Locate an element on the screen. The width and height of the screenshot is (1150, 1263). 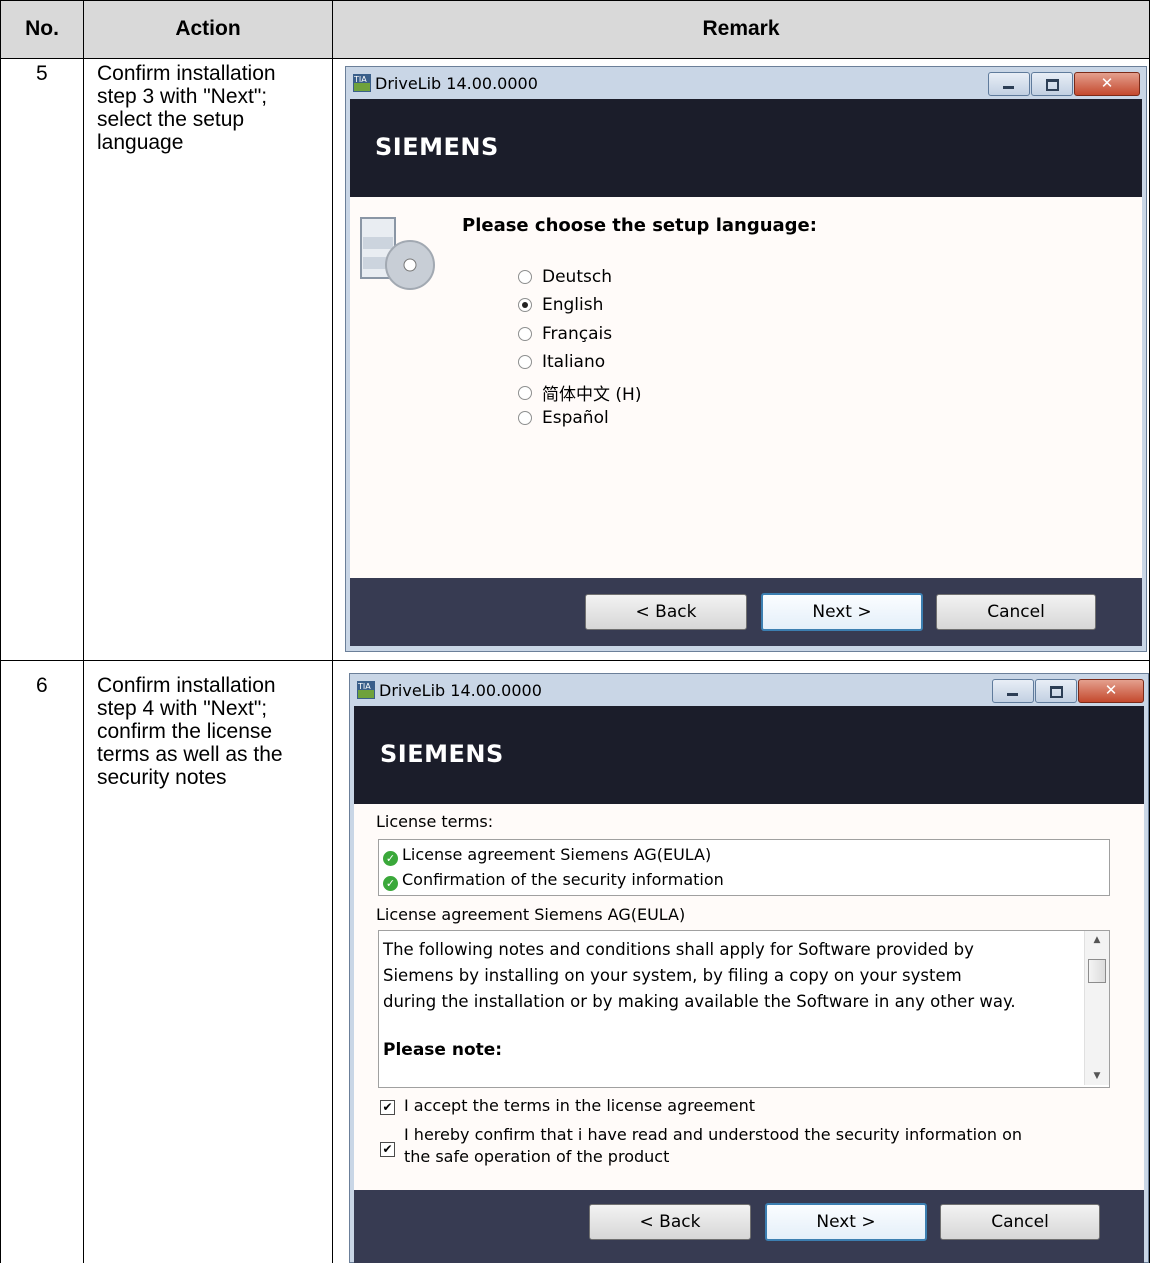
license-item: ✓ License agreement Siemens AG(EULA) is located at coordinates (547, 855).